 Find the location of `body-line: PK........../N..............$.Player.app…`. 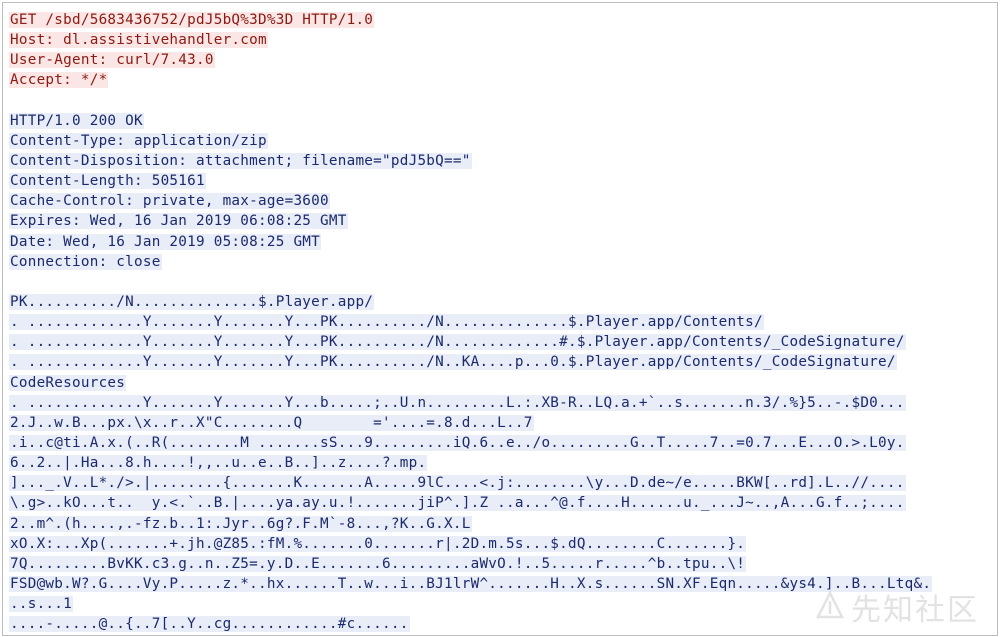

body-line: PK........../N..............$.Player.app… is located at coordinates (500, 302).